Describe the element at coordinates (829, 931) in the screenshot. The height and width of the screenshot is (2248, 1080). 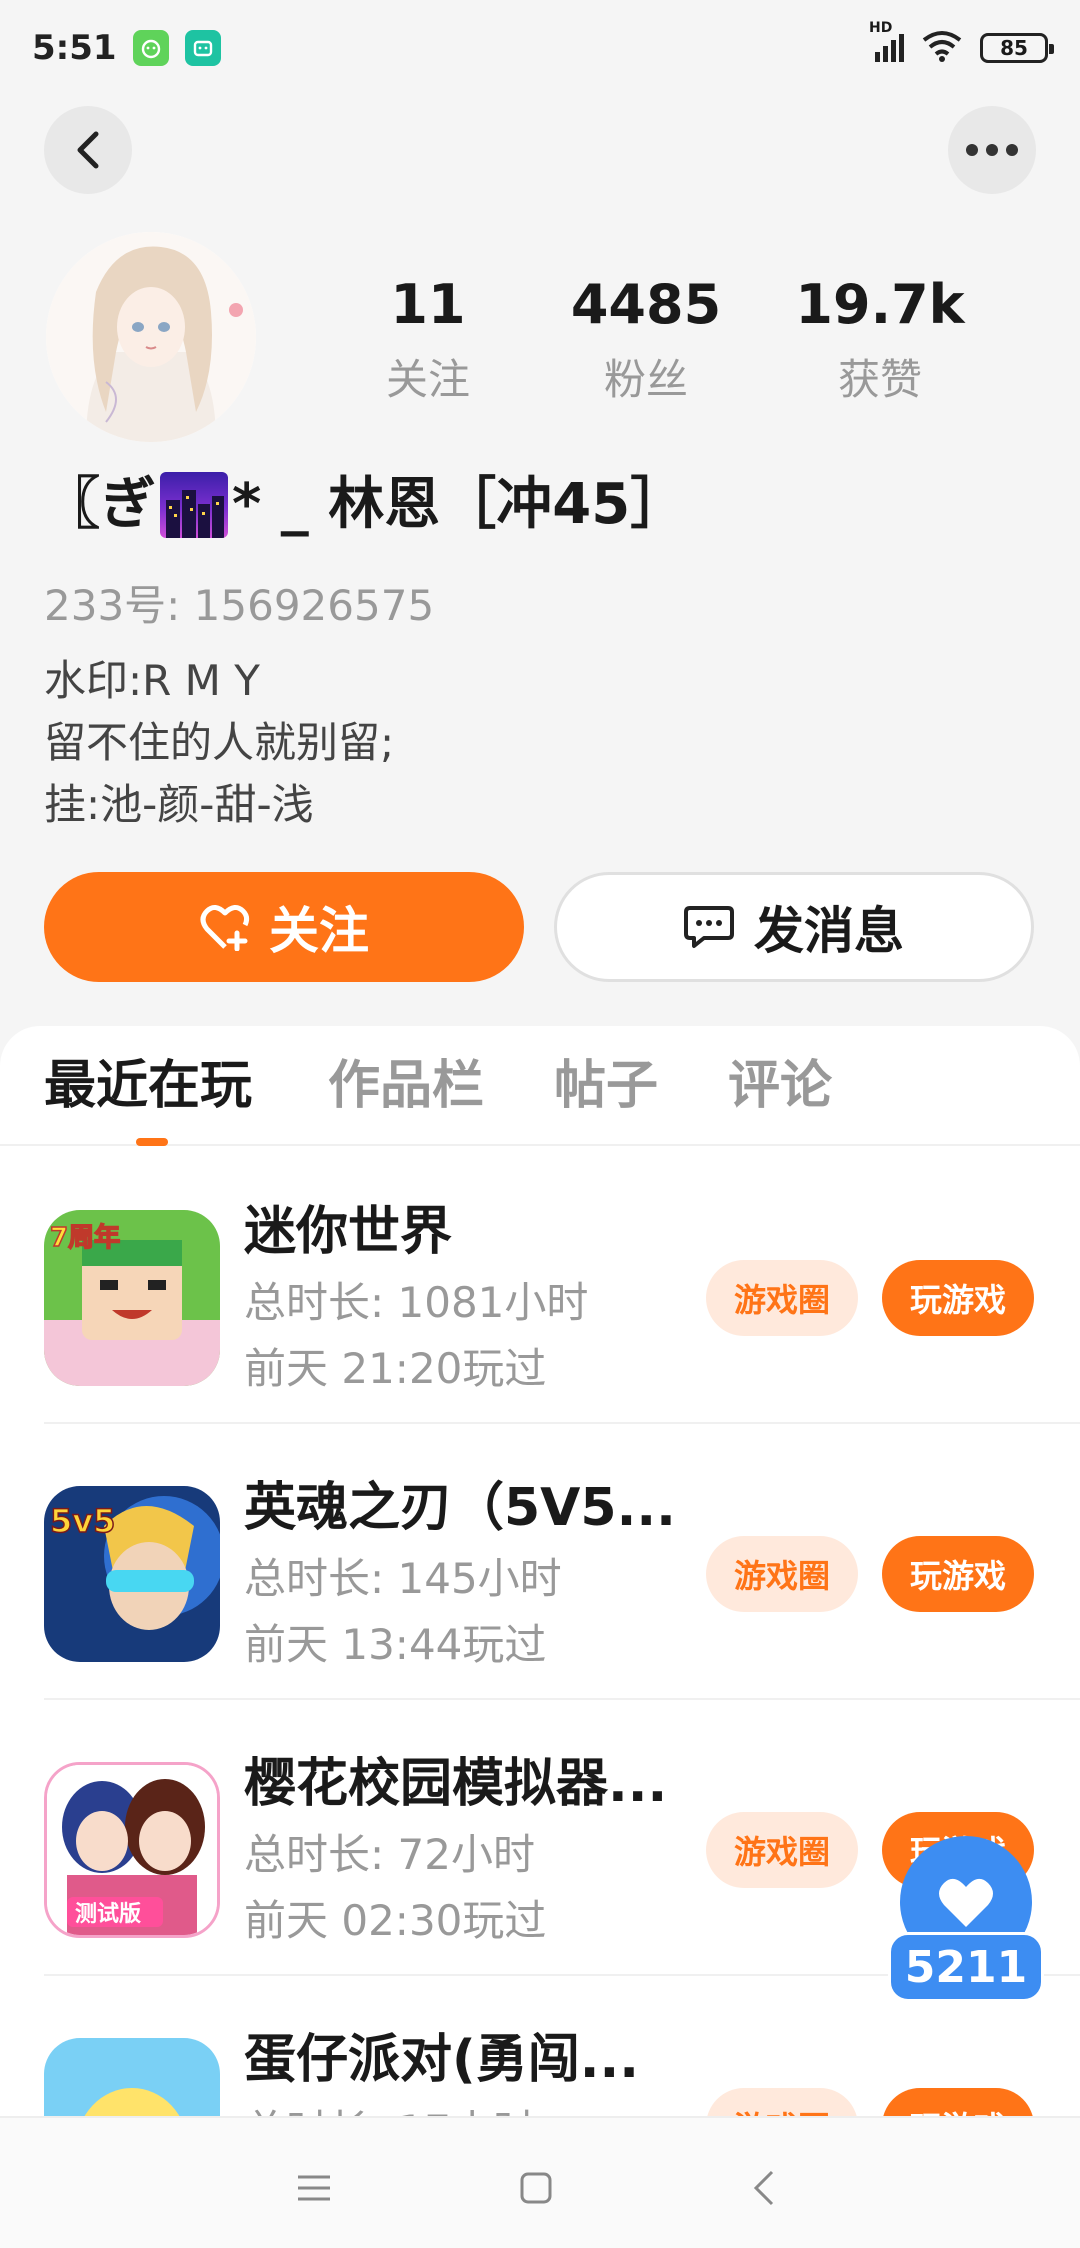
I see `message-label: 发消息` at that location.